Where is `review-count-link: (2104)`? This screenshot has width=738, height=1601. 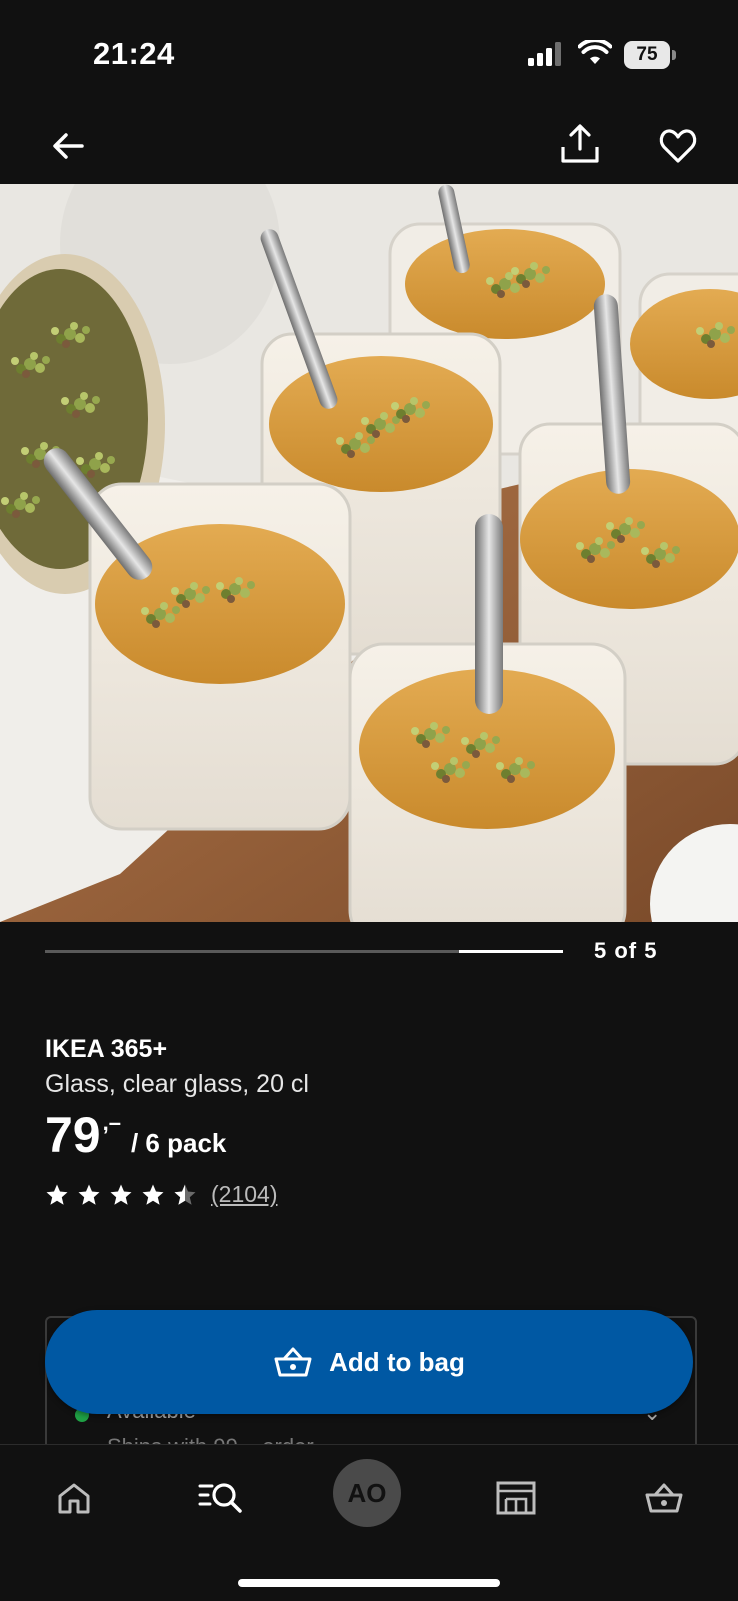 review-count-link: (2104) is located at coordinates (244, 1194).